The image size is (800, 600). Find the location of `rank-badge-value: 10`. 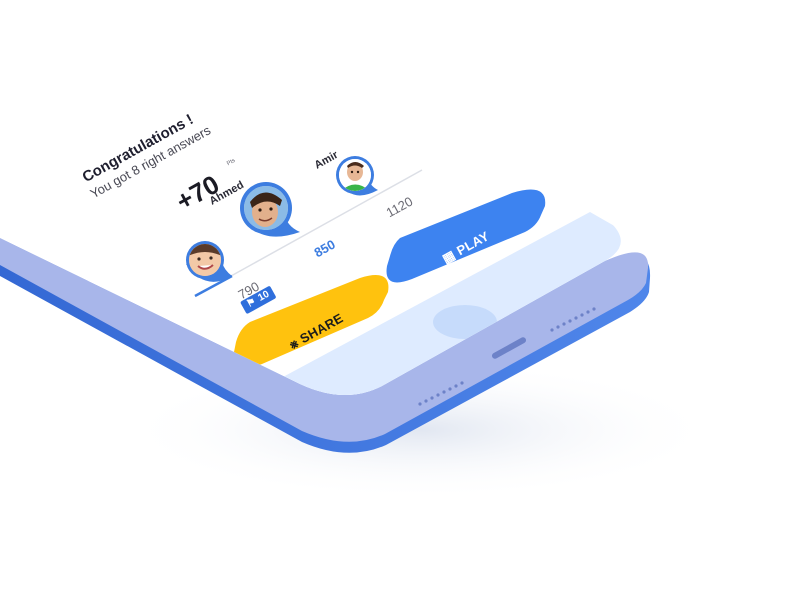

rank-badge-value: 10 is located at coordinates (264, 296).